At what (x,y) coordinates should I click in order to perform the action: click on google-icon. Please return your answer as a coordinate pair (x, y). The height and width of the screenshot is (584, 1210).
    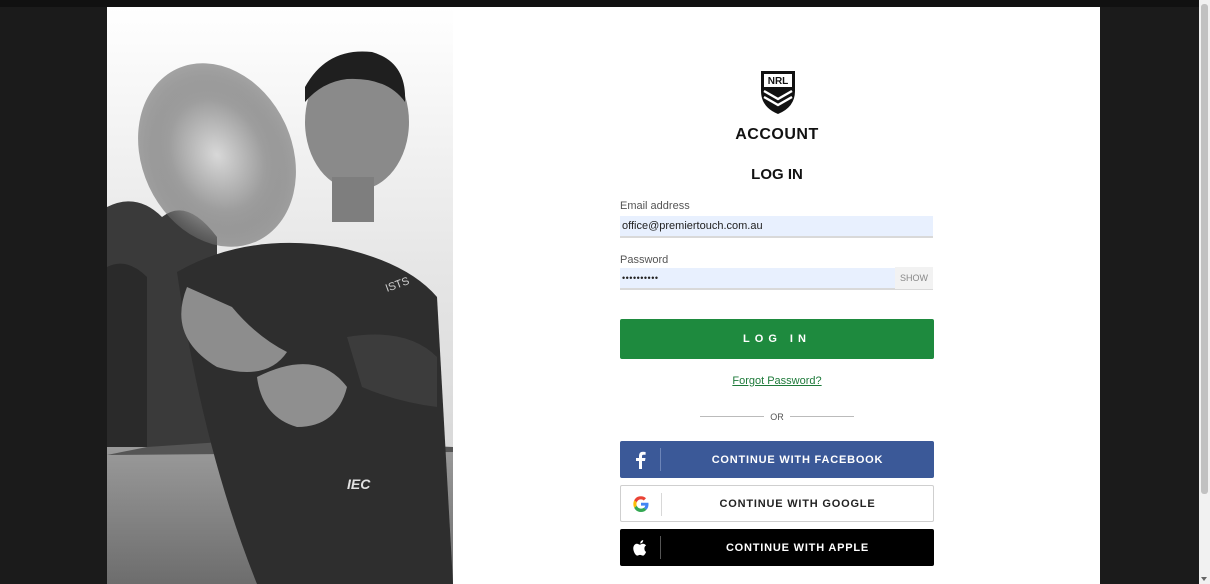
    Looking at the image, I should click on (641, 503).